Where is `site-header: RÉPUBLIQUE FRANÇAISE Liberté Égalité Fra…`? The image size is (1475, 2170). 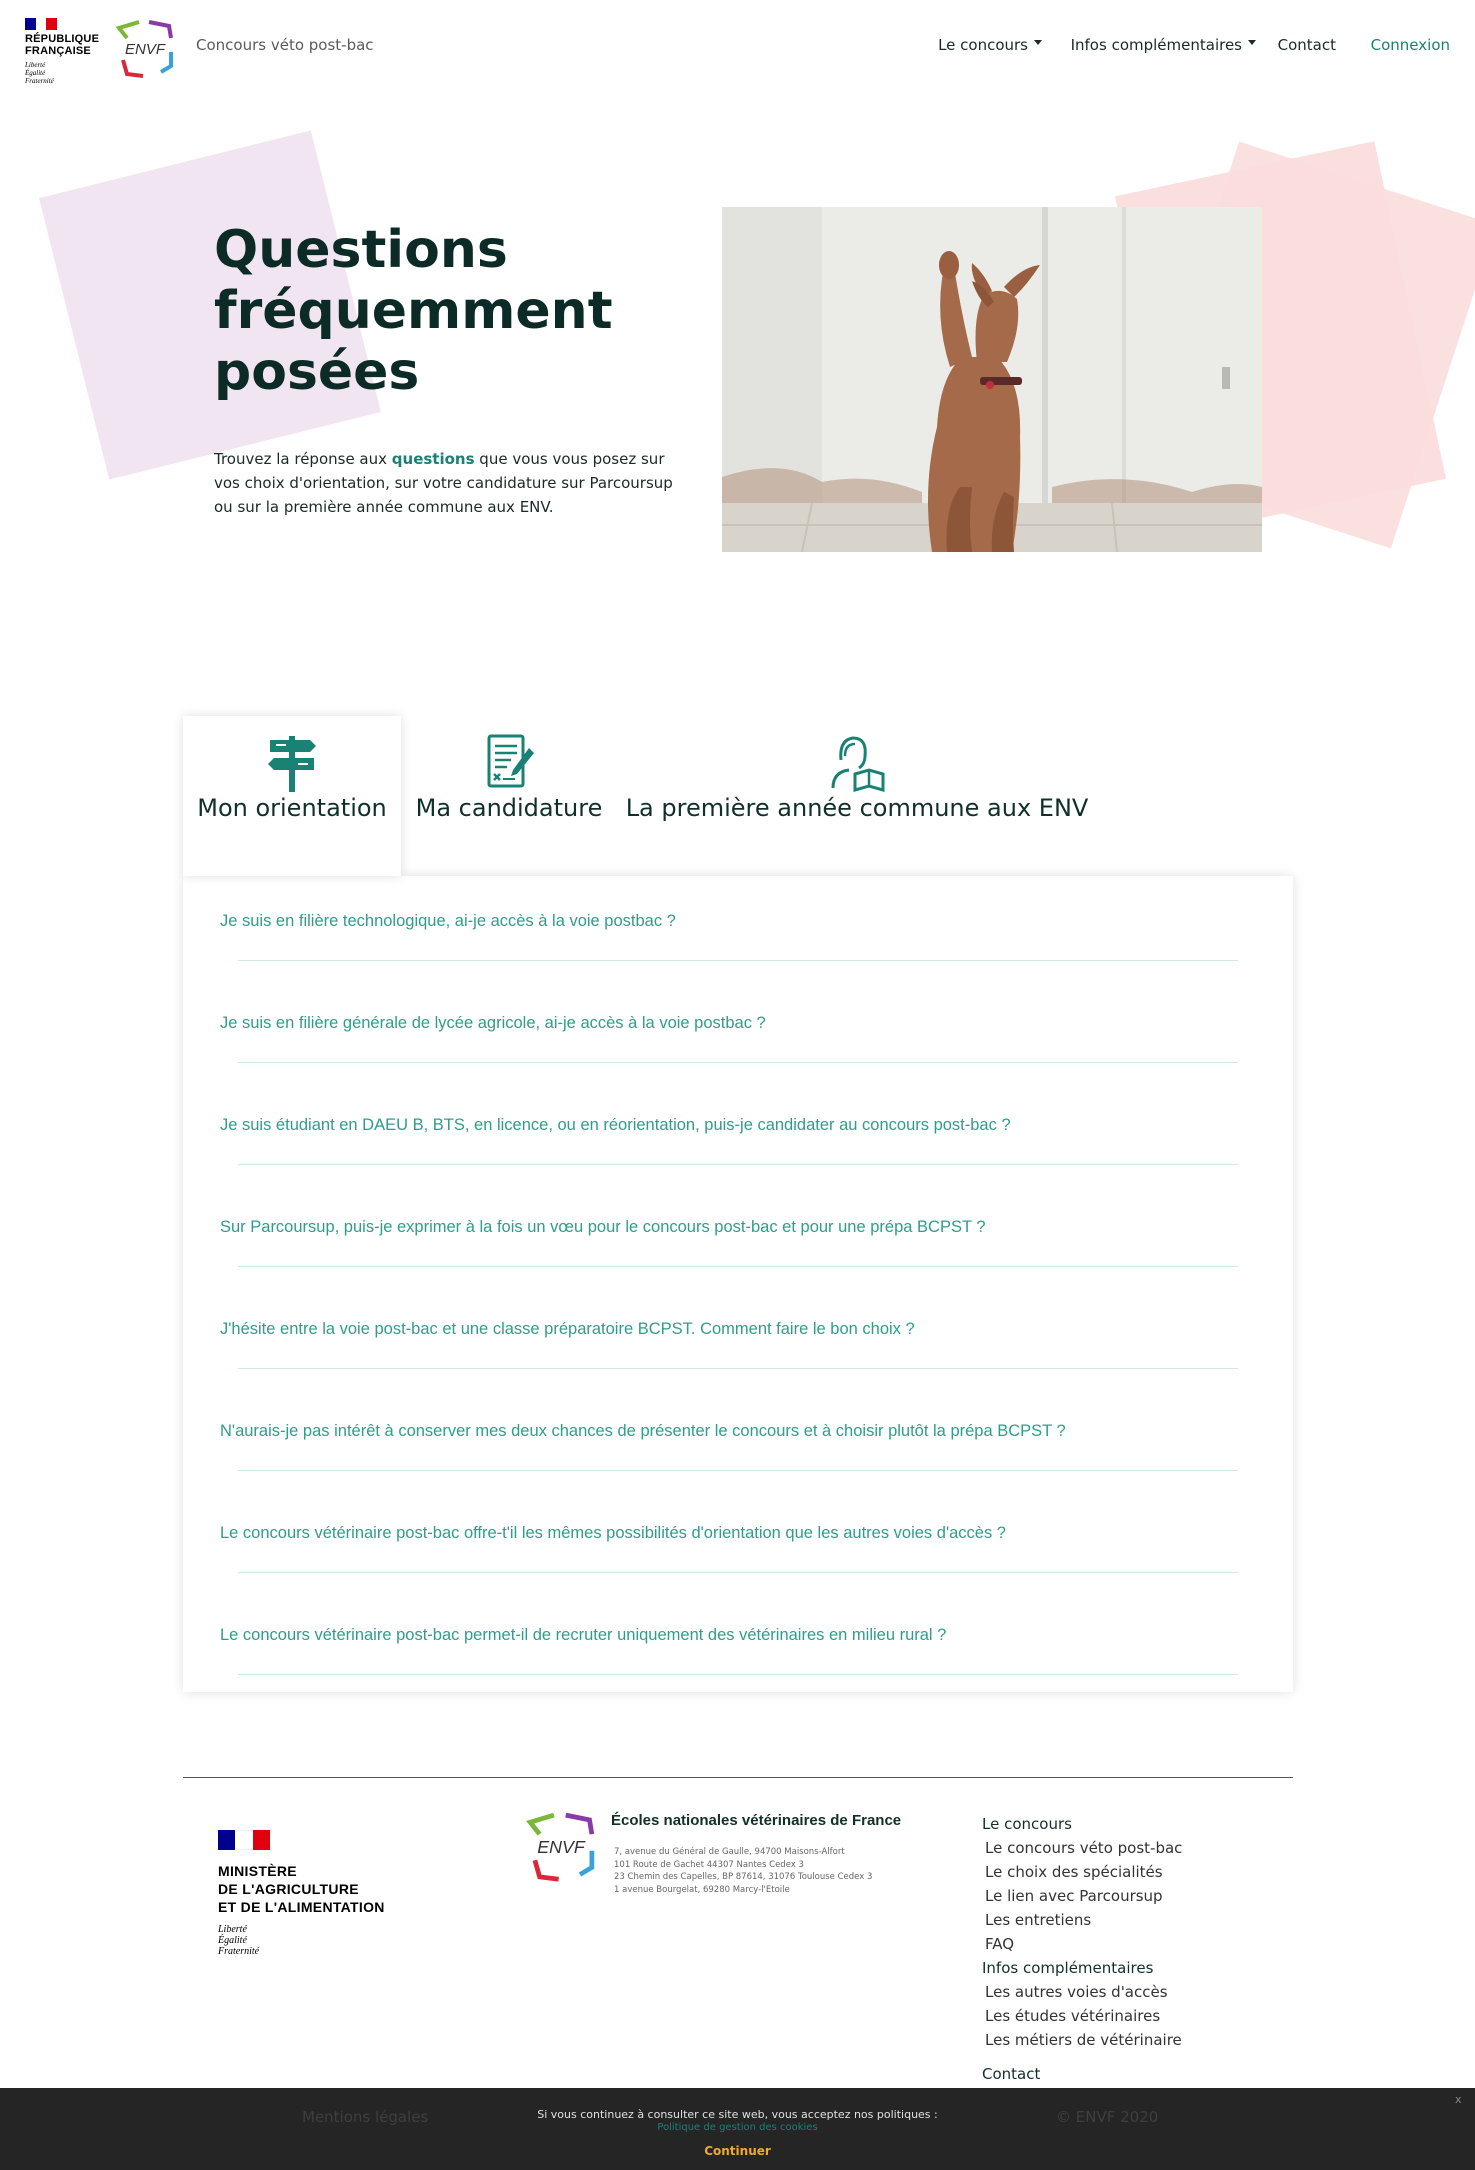 site-header: RÉPUBLIQUE FRANÇAISE Liberté Égalité Fra… is located at coordinates (737, 47).